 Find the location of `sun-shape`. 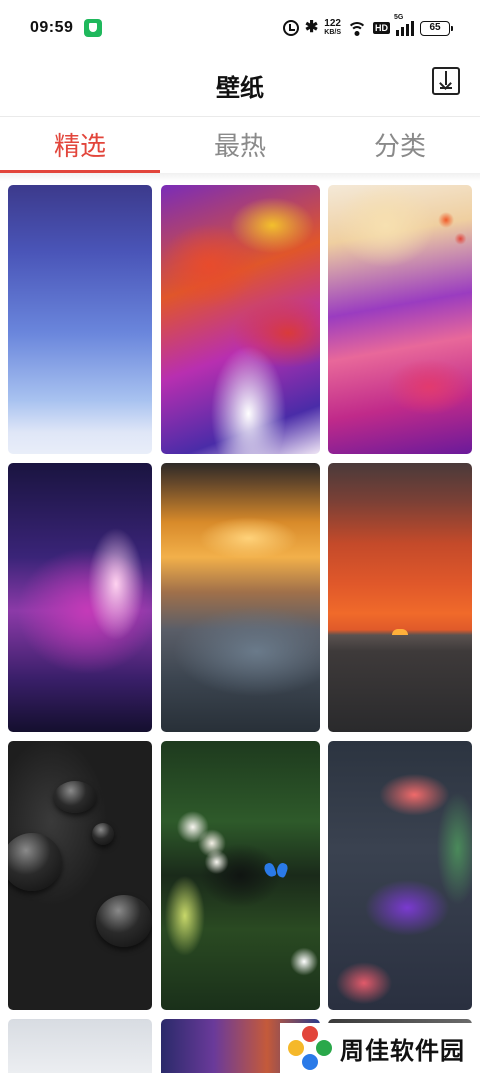

sun-shape is located at coordinates (400, 632).